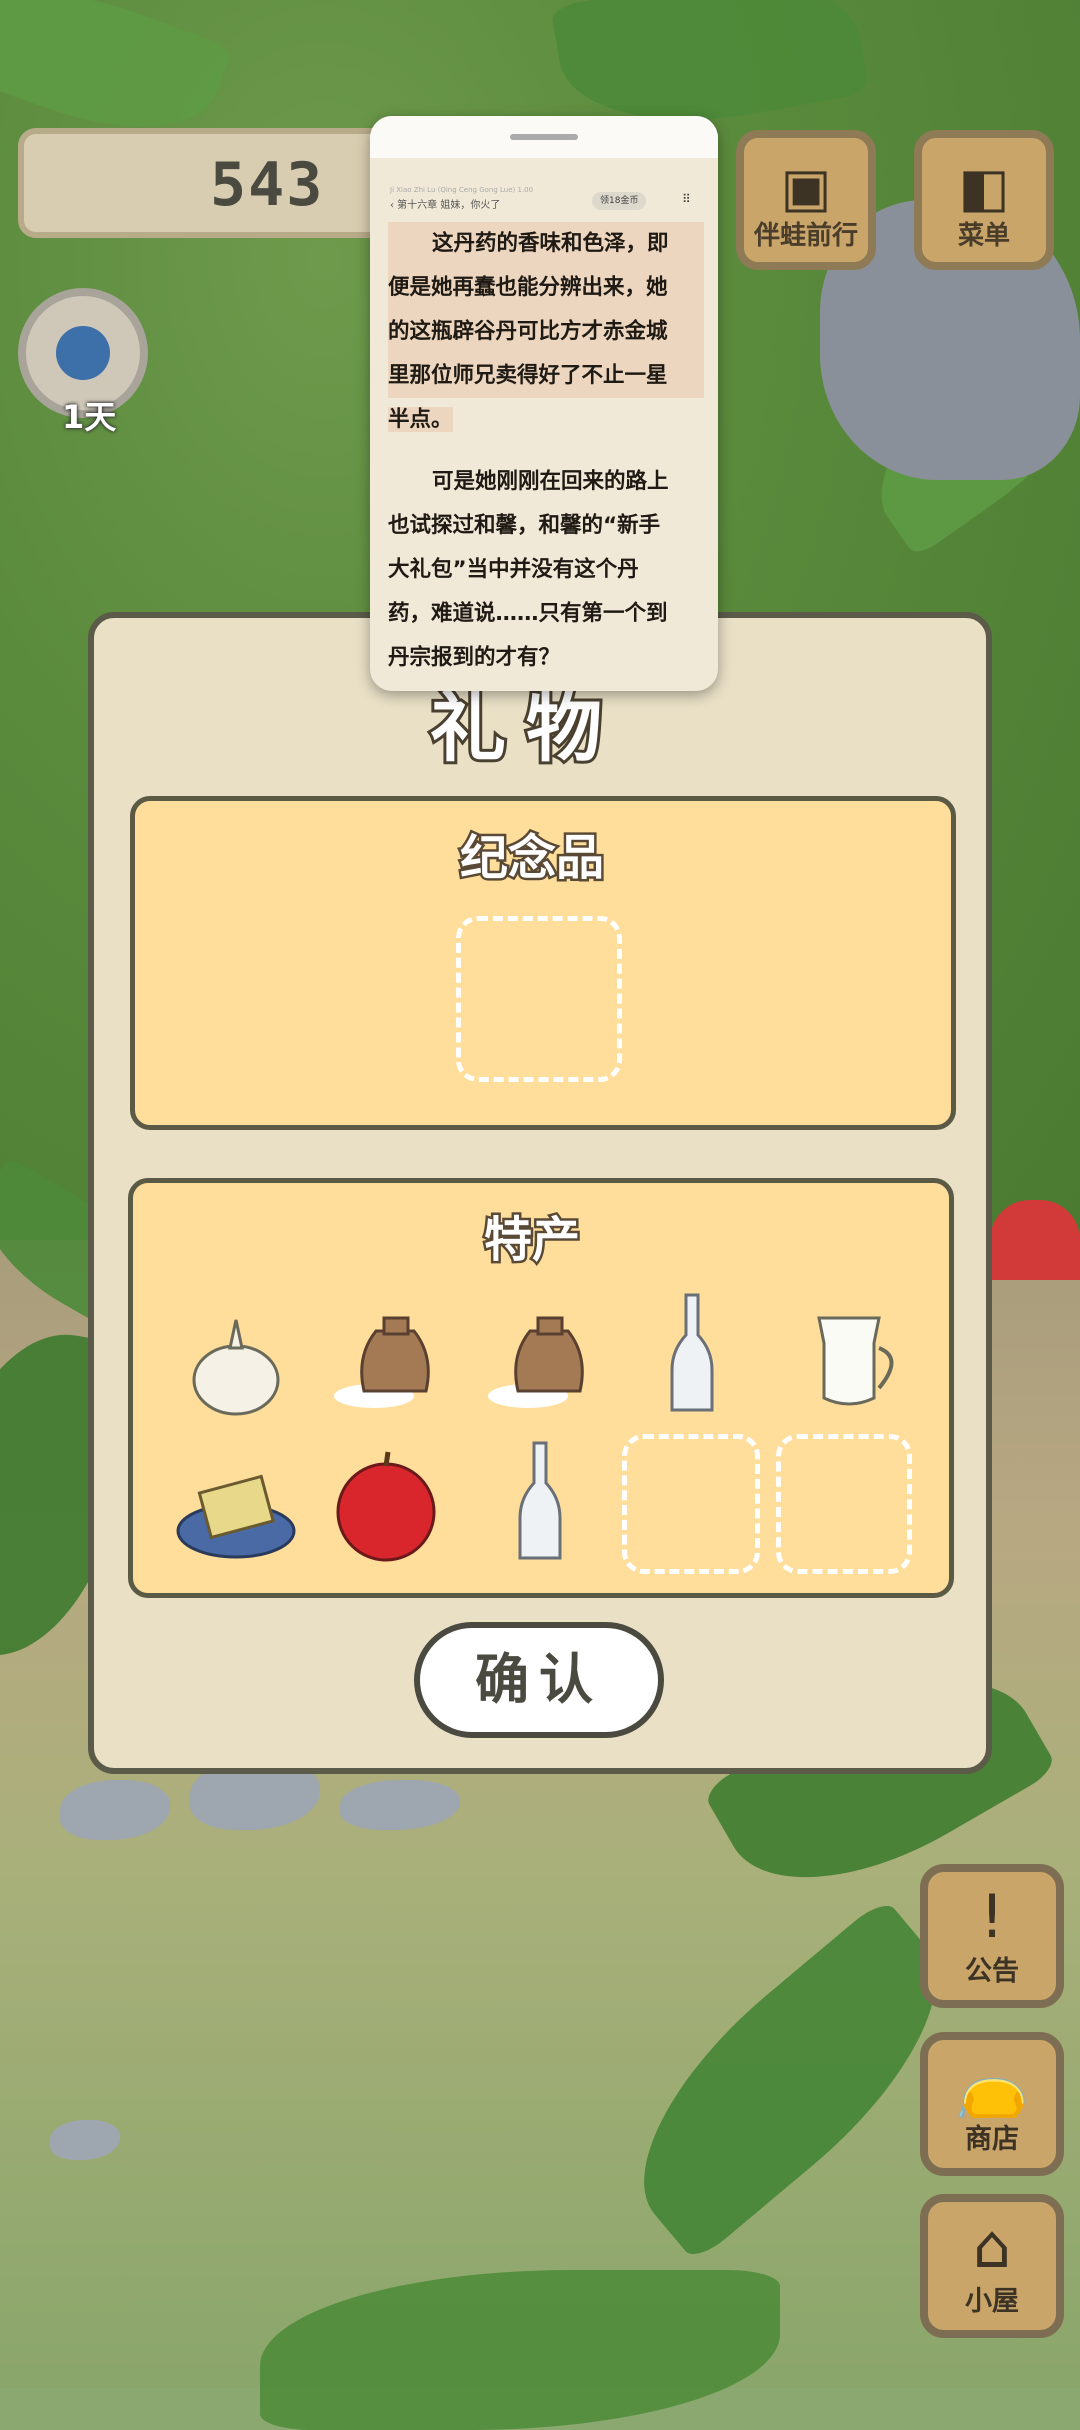 The height and width of the screenshot is (2430, 1080). Describe the element at coordinates (462, 190) in the screenshot. I see `reader-book-info: Ji Xiao Zhi Lu (Qing Ceng Gong Lue) 1.00` at that location.